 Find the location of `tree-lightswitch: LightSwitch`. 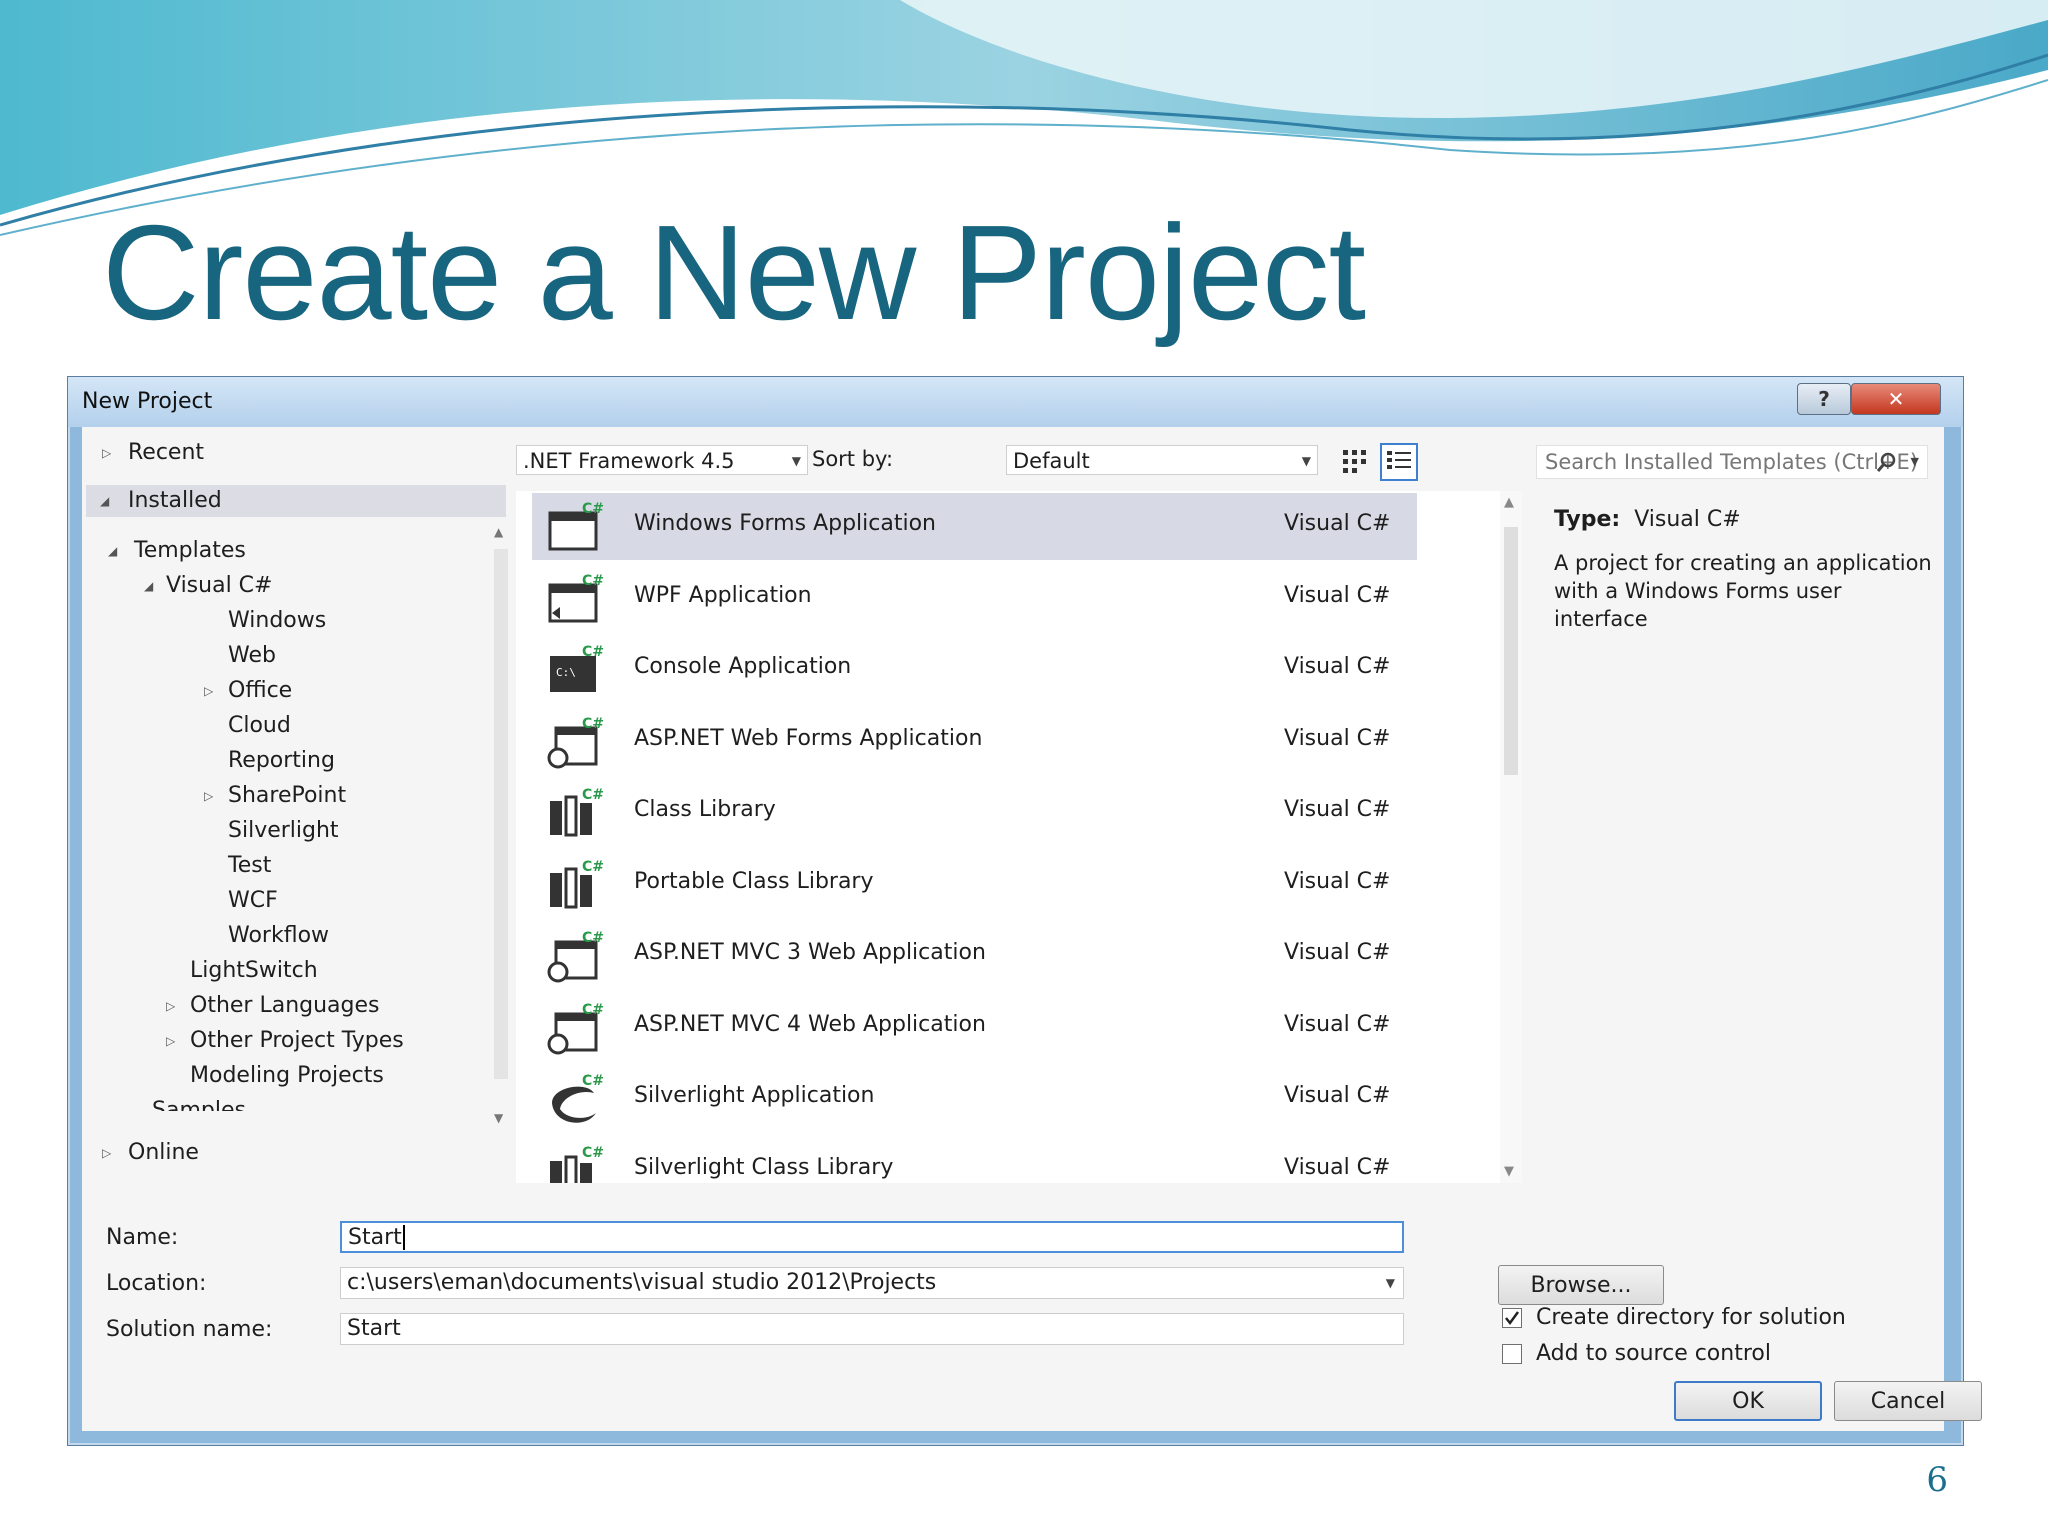

tree-lightswitch: LightSwitch is located at coordinates (254, 971).